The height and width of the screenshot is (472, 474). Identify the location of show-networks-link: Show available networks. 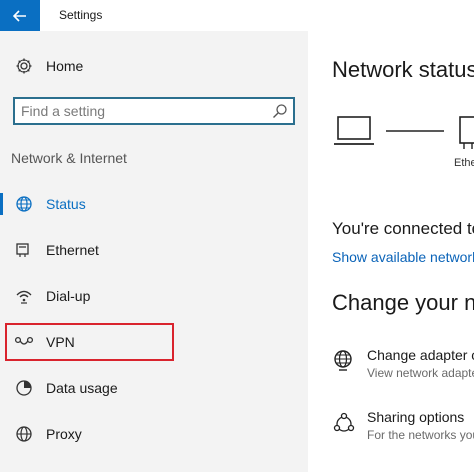
(403, 257).